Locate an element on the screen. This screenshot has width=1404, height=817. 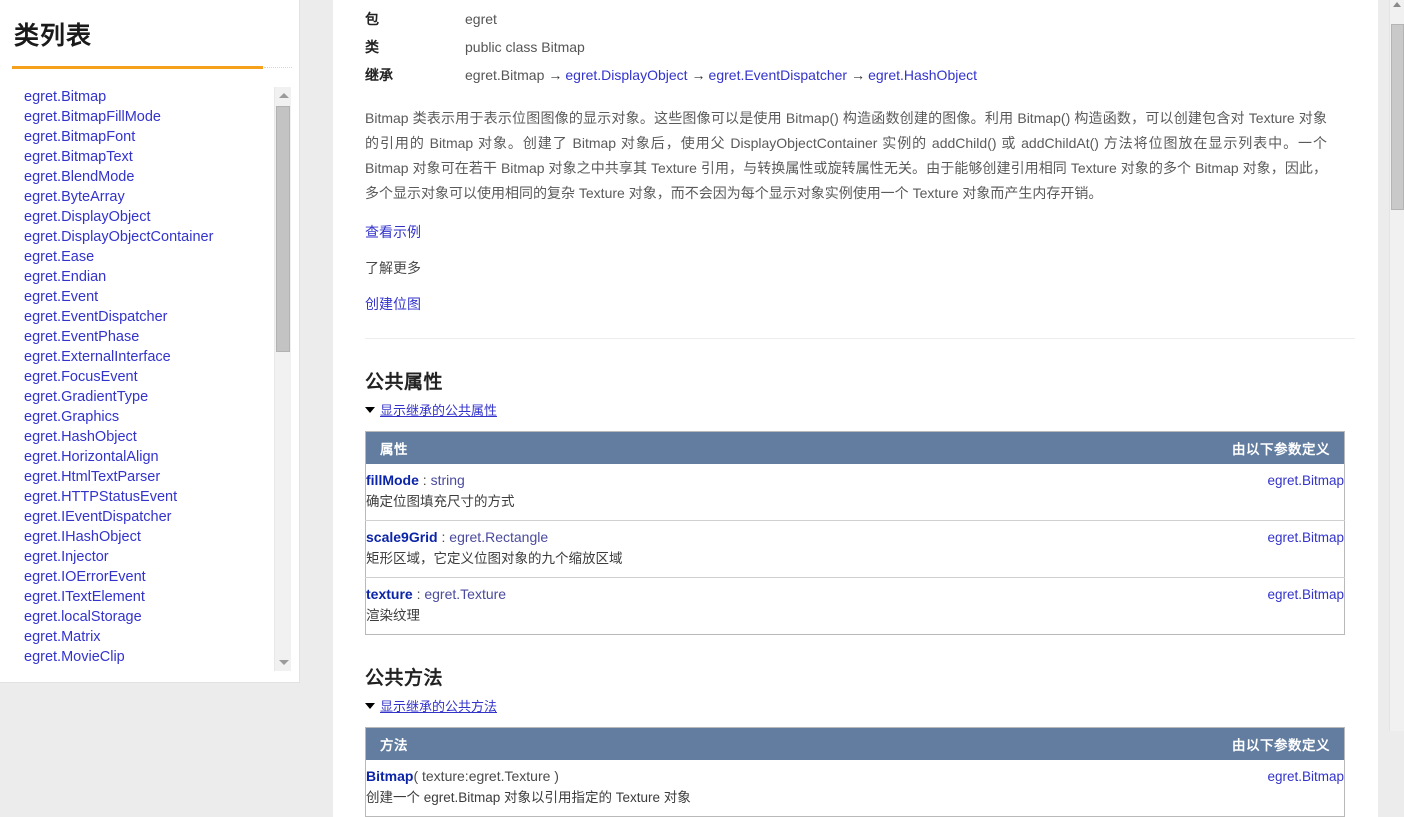
class-list-item: egret.Ease is located at coordinates (158, 257).